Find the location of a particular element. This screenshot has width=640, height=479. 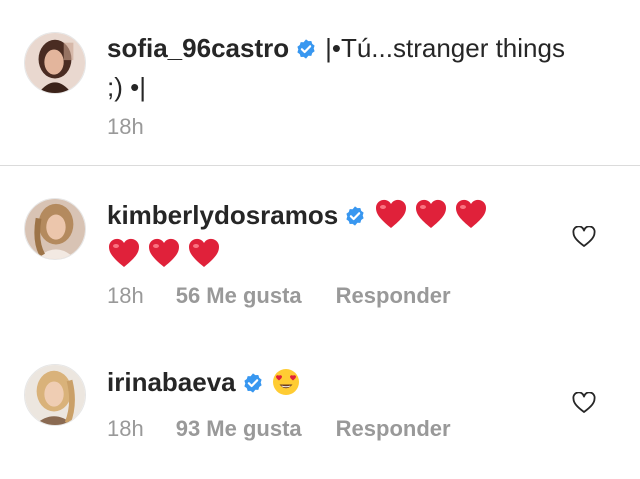

comment-text-block: irinabaeva is located at coordinates (338, 382).